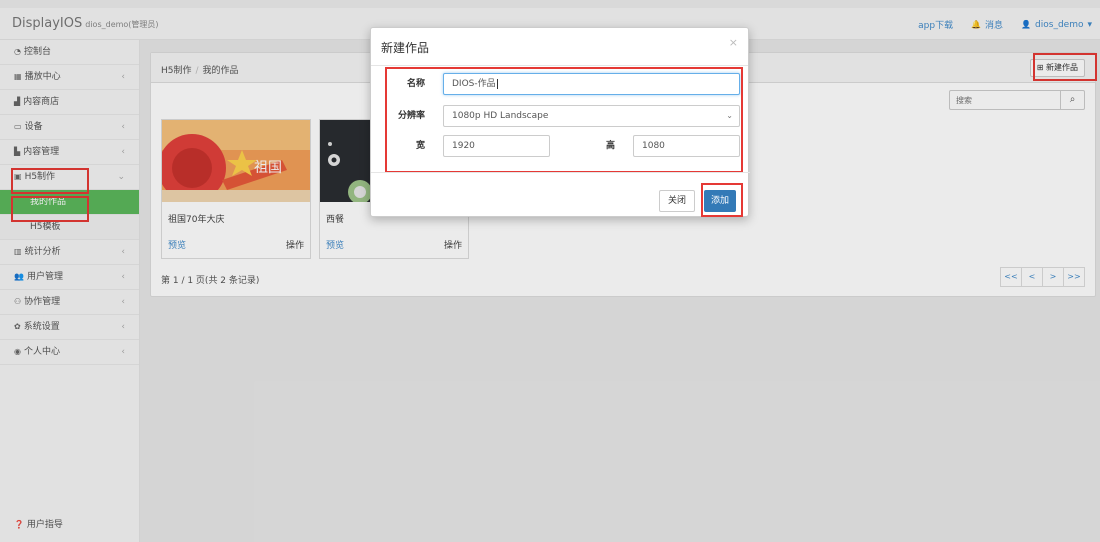  I want to click on close-button: 关闭, so click(676, 201).